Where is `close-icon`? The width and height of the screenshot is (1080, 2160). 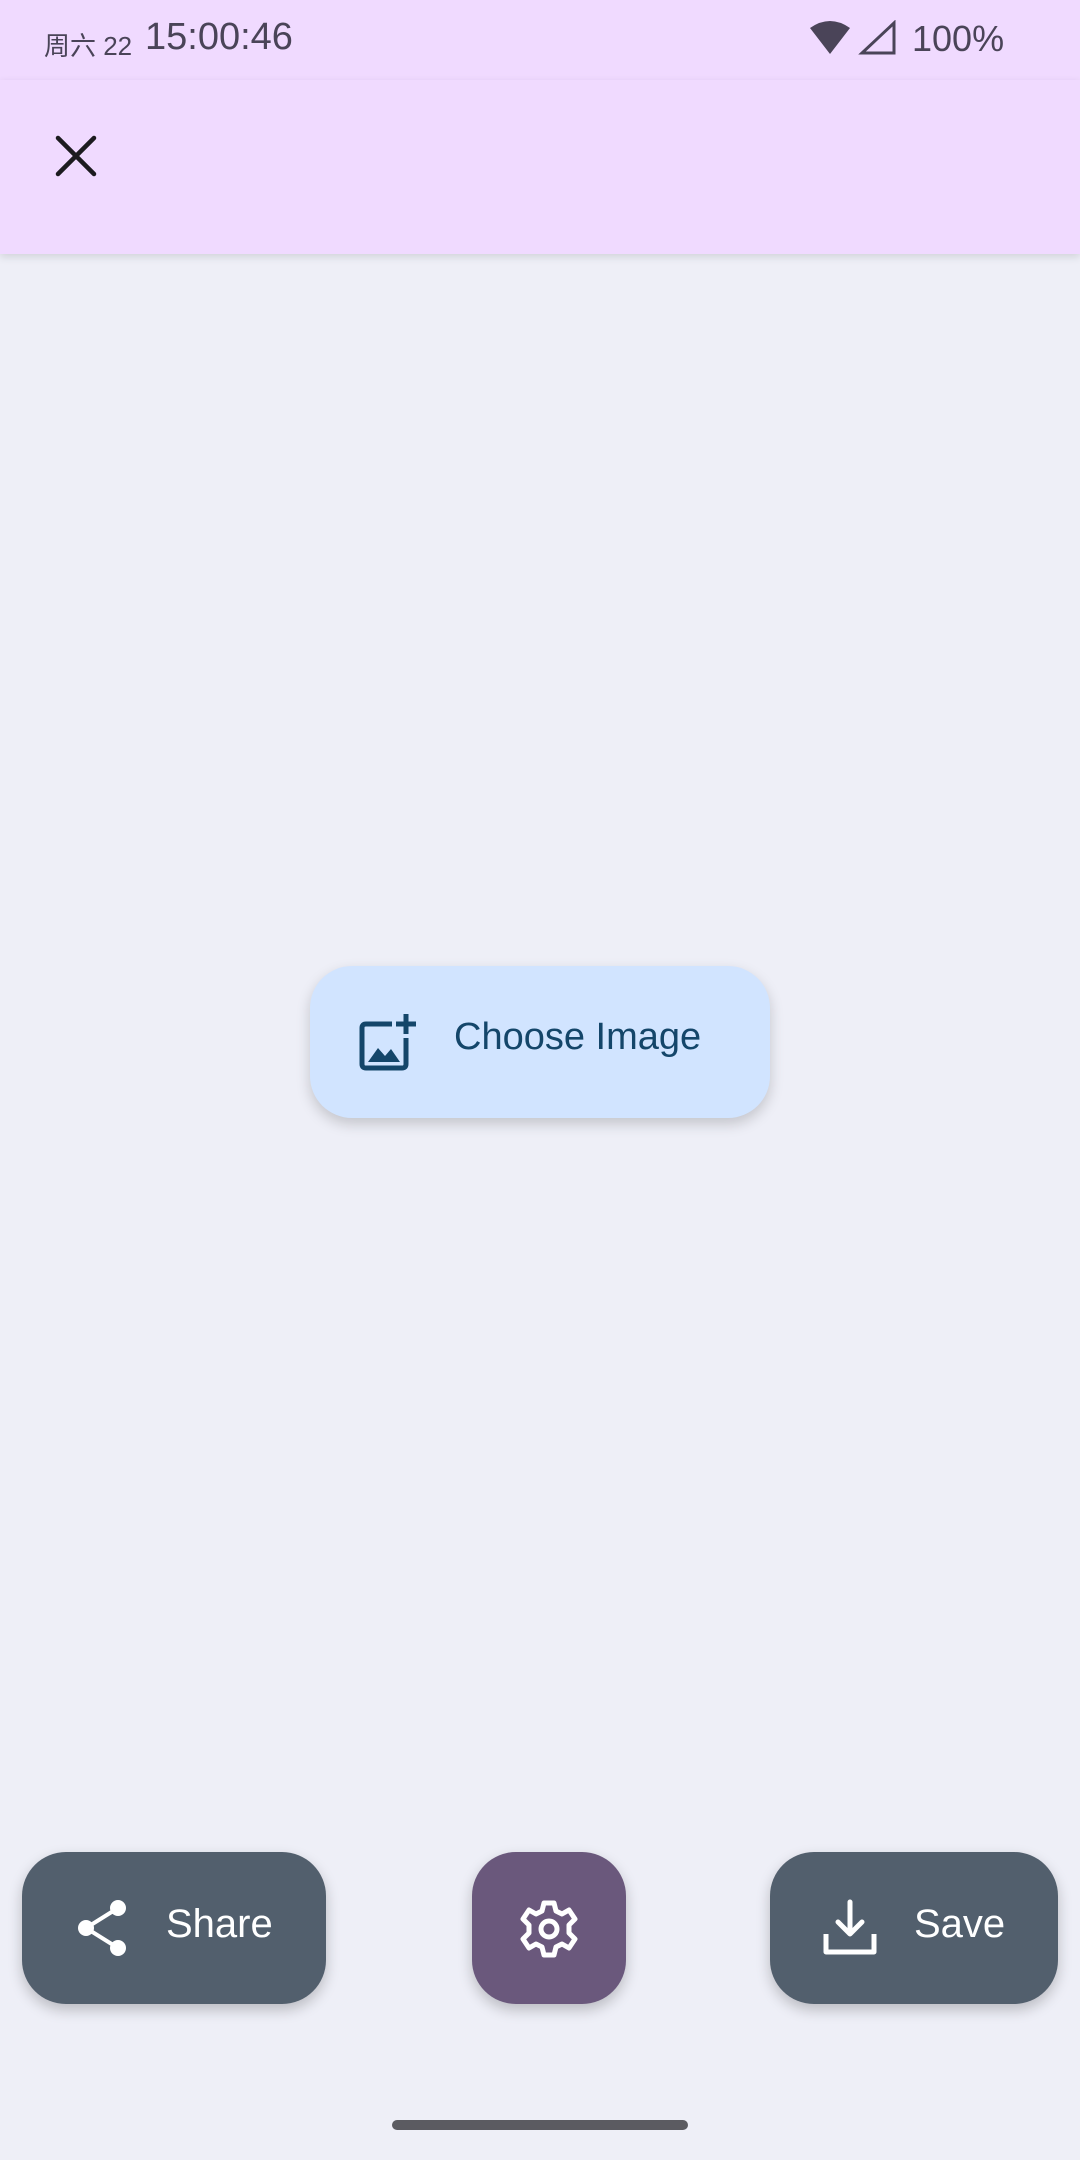
close-icon is located at coordinates (76, 158).